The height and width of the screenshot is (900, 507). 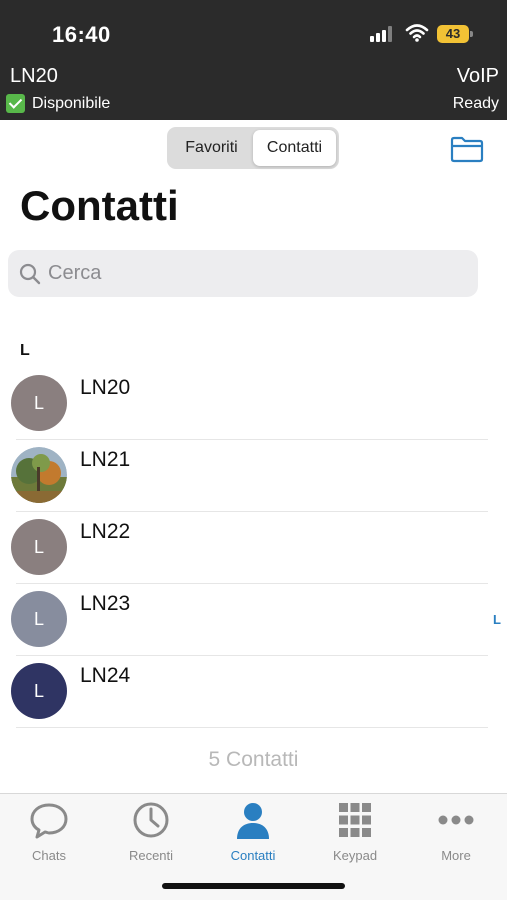 I want to click on contact-name: LN24, so click(x=105, y=675).